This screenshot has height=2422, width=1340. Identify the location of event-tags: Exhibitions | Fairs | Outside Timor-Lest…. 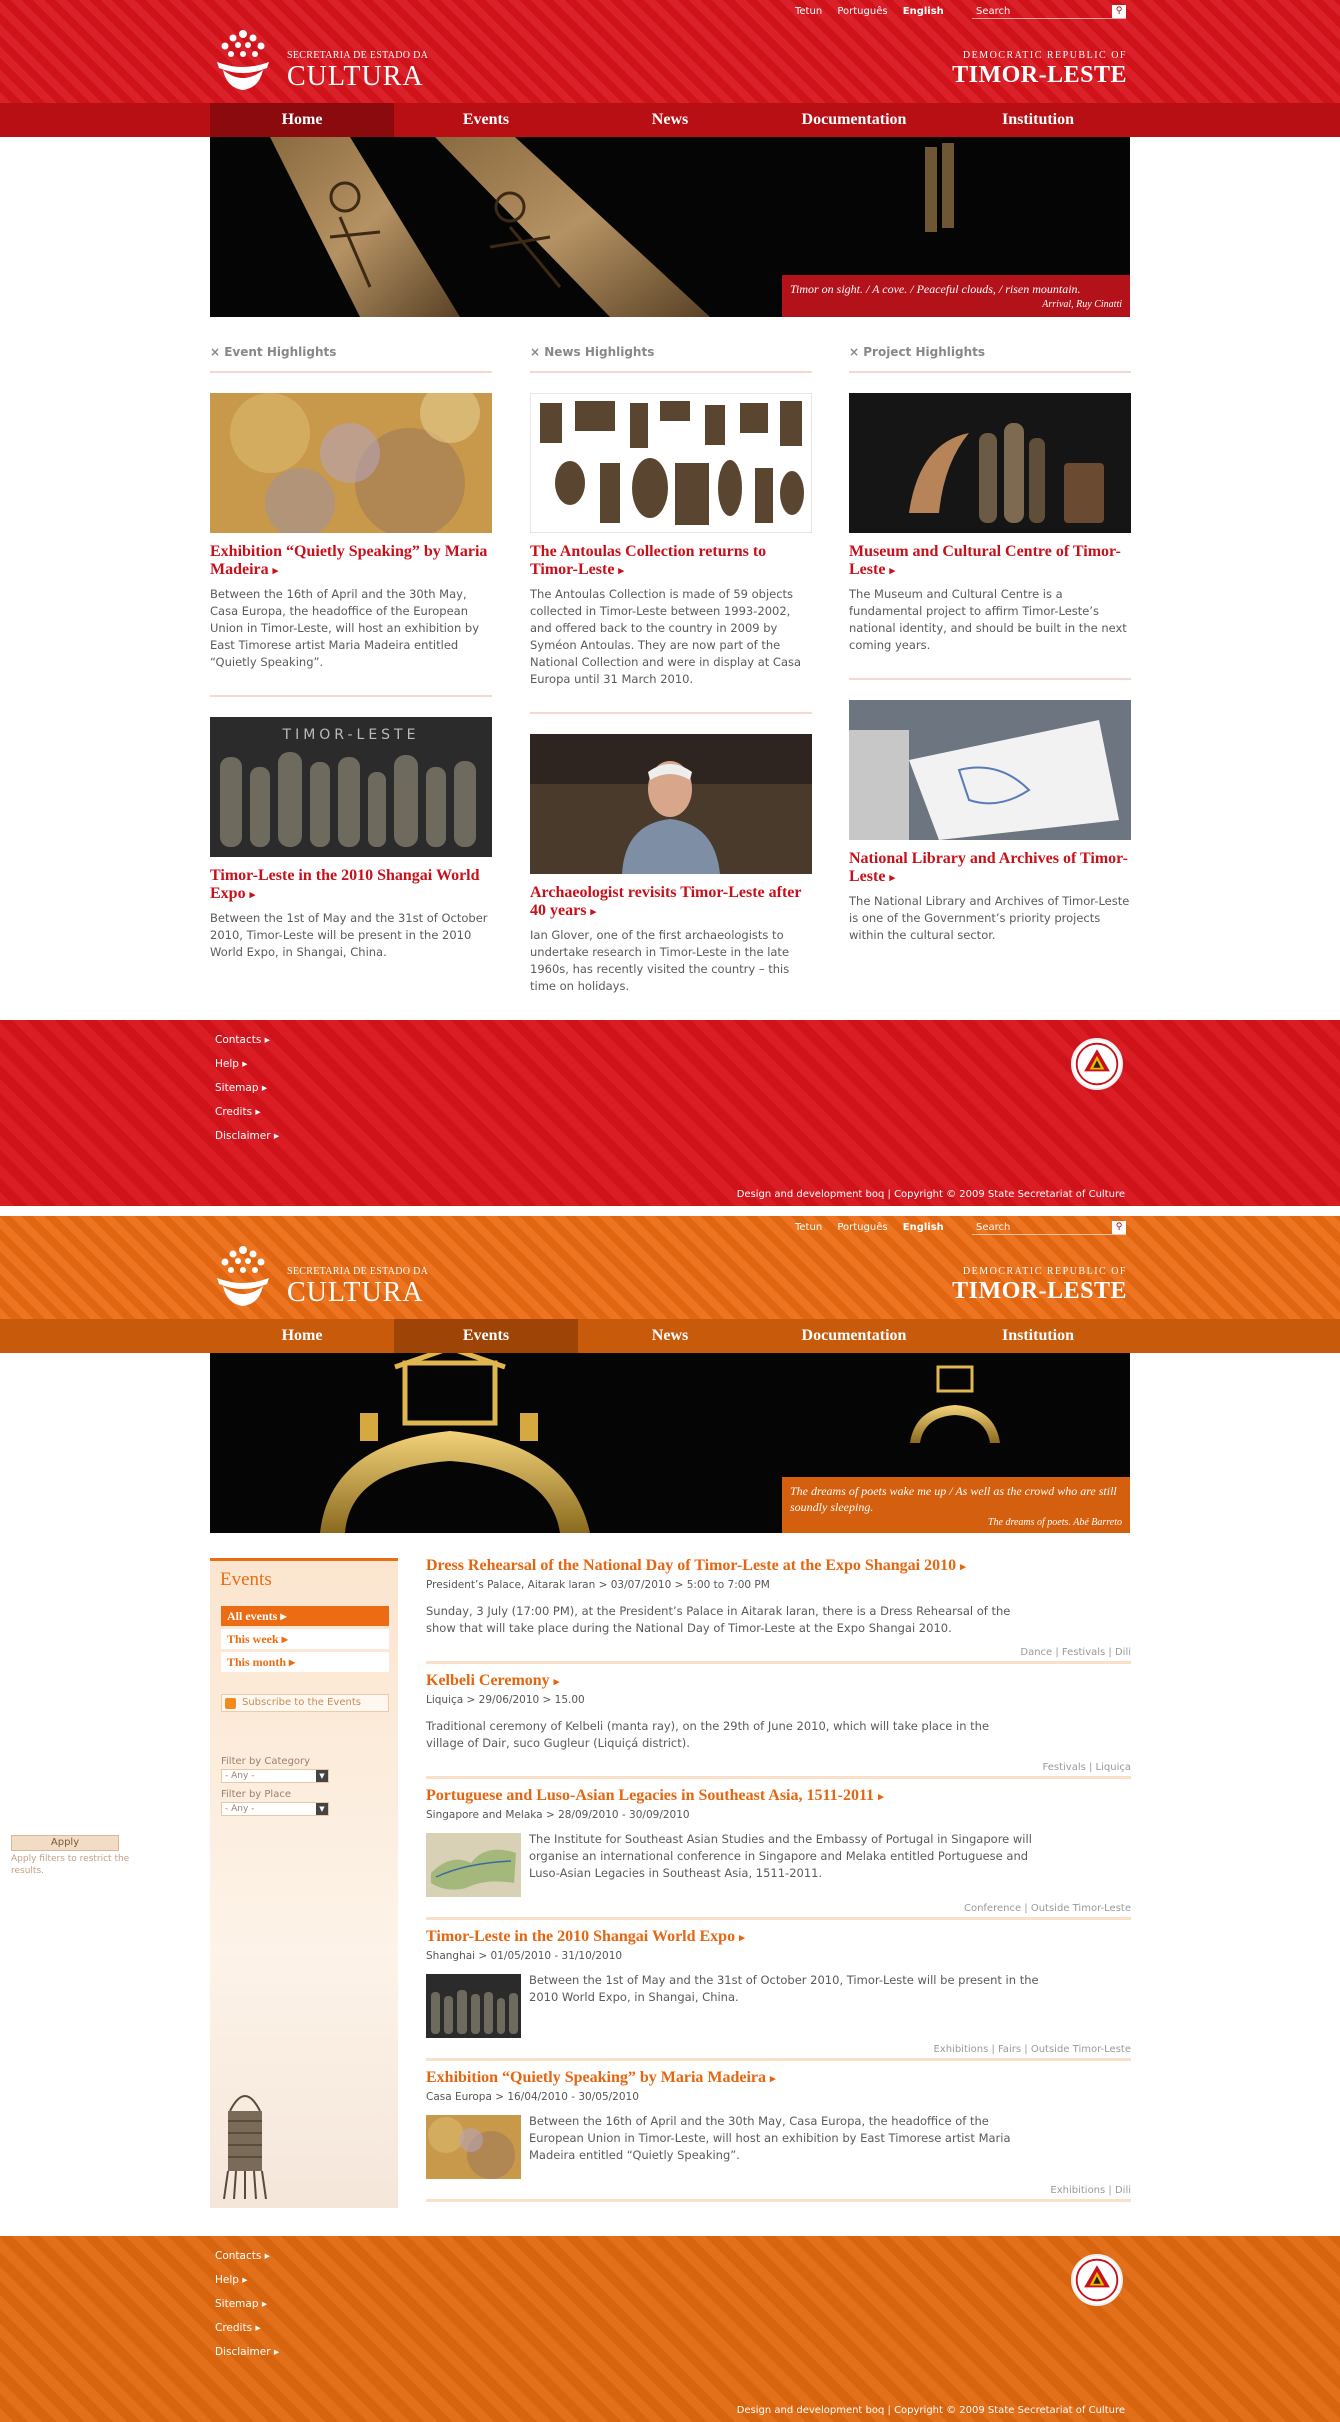
(1032, 2049).